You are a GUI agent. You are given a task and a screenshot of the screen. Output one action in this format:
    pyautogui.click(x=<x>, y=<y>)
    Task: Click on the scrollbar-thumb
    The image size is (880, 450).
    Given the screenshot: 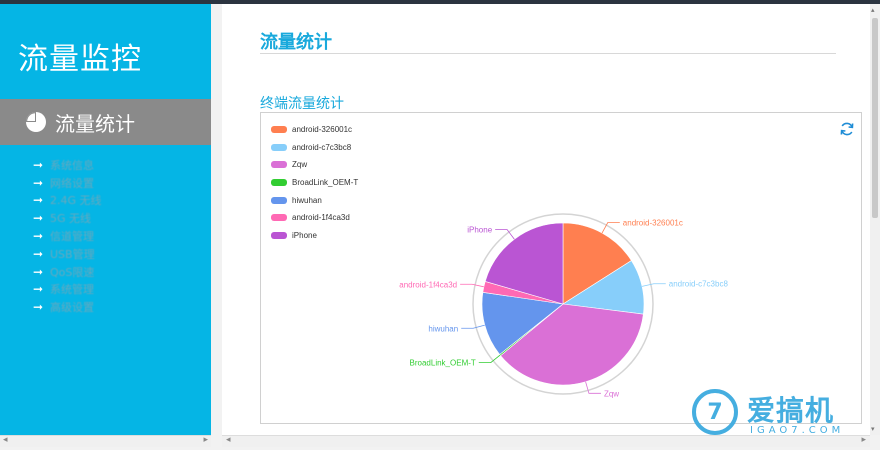 What is the action you would take?
    pyautogui.click(x=875, y=118)
    